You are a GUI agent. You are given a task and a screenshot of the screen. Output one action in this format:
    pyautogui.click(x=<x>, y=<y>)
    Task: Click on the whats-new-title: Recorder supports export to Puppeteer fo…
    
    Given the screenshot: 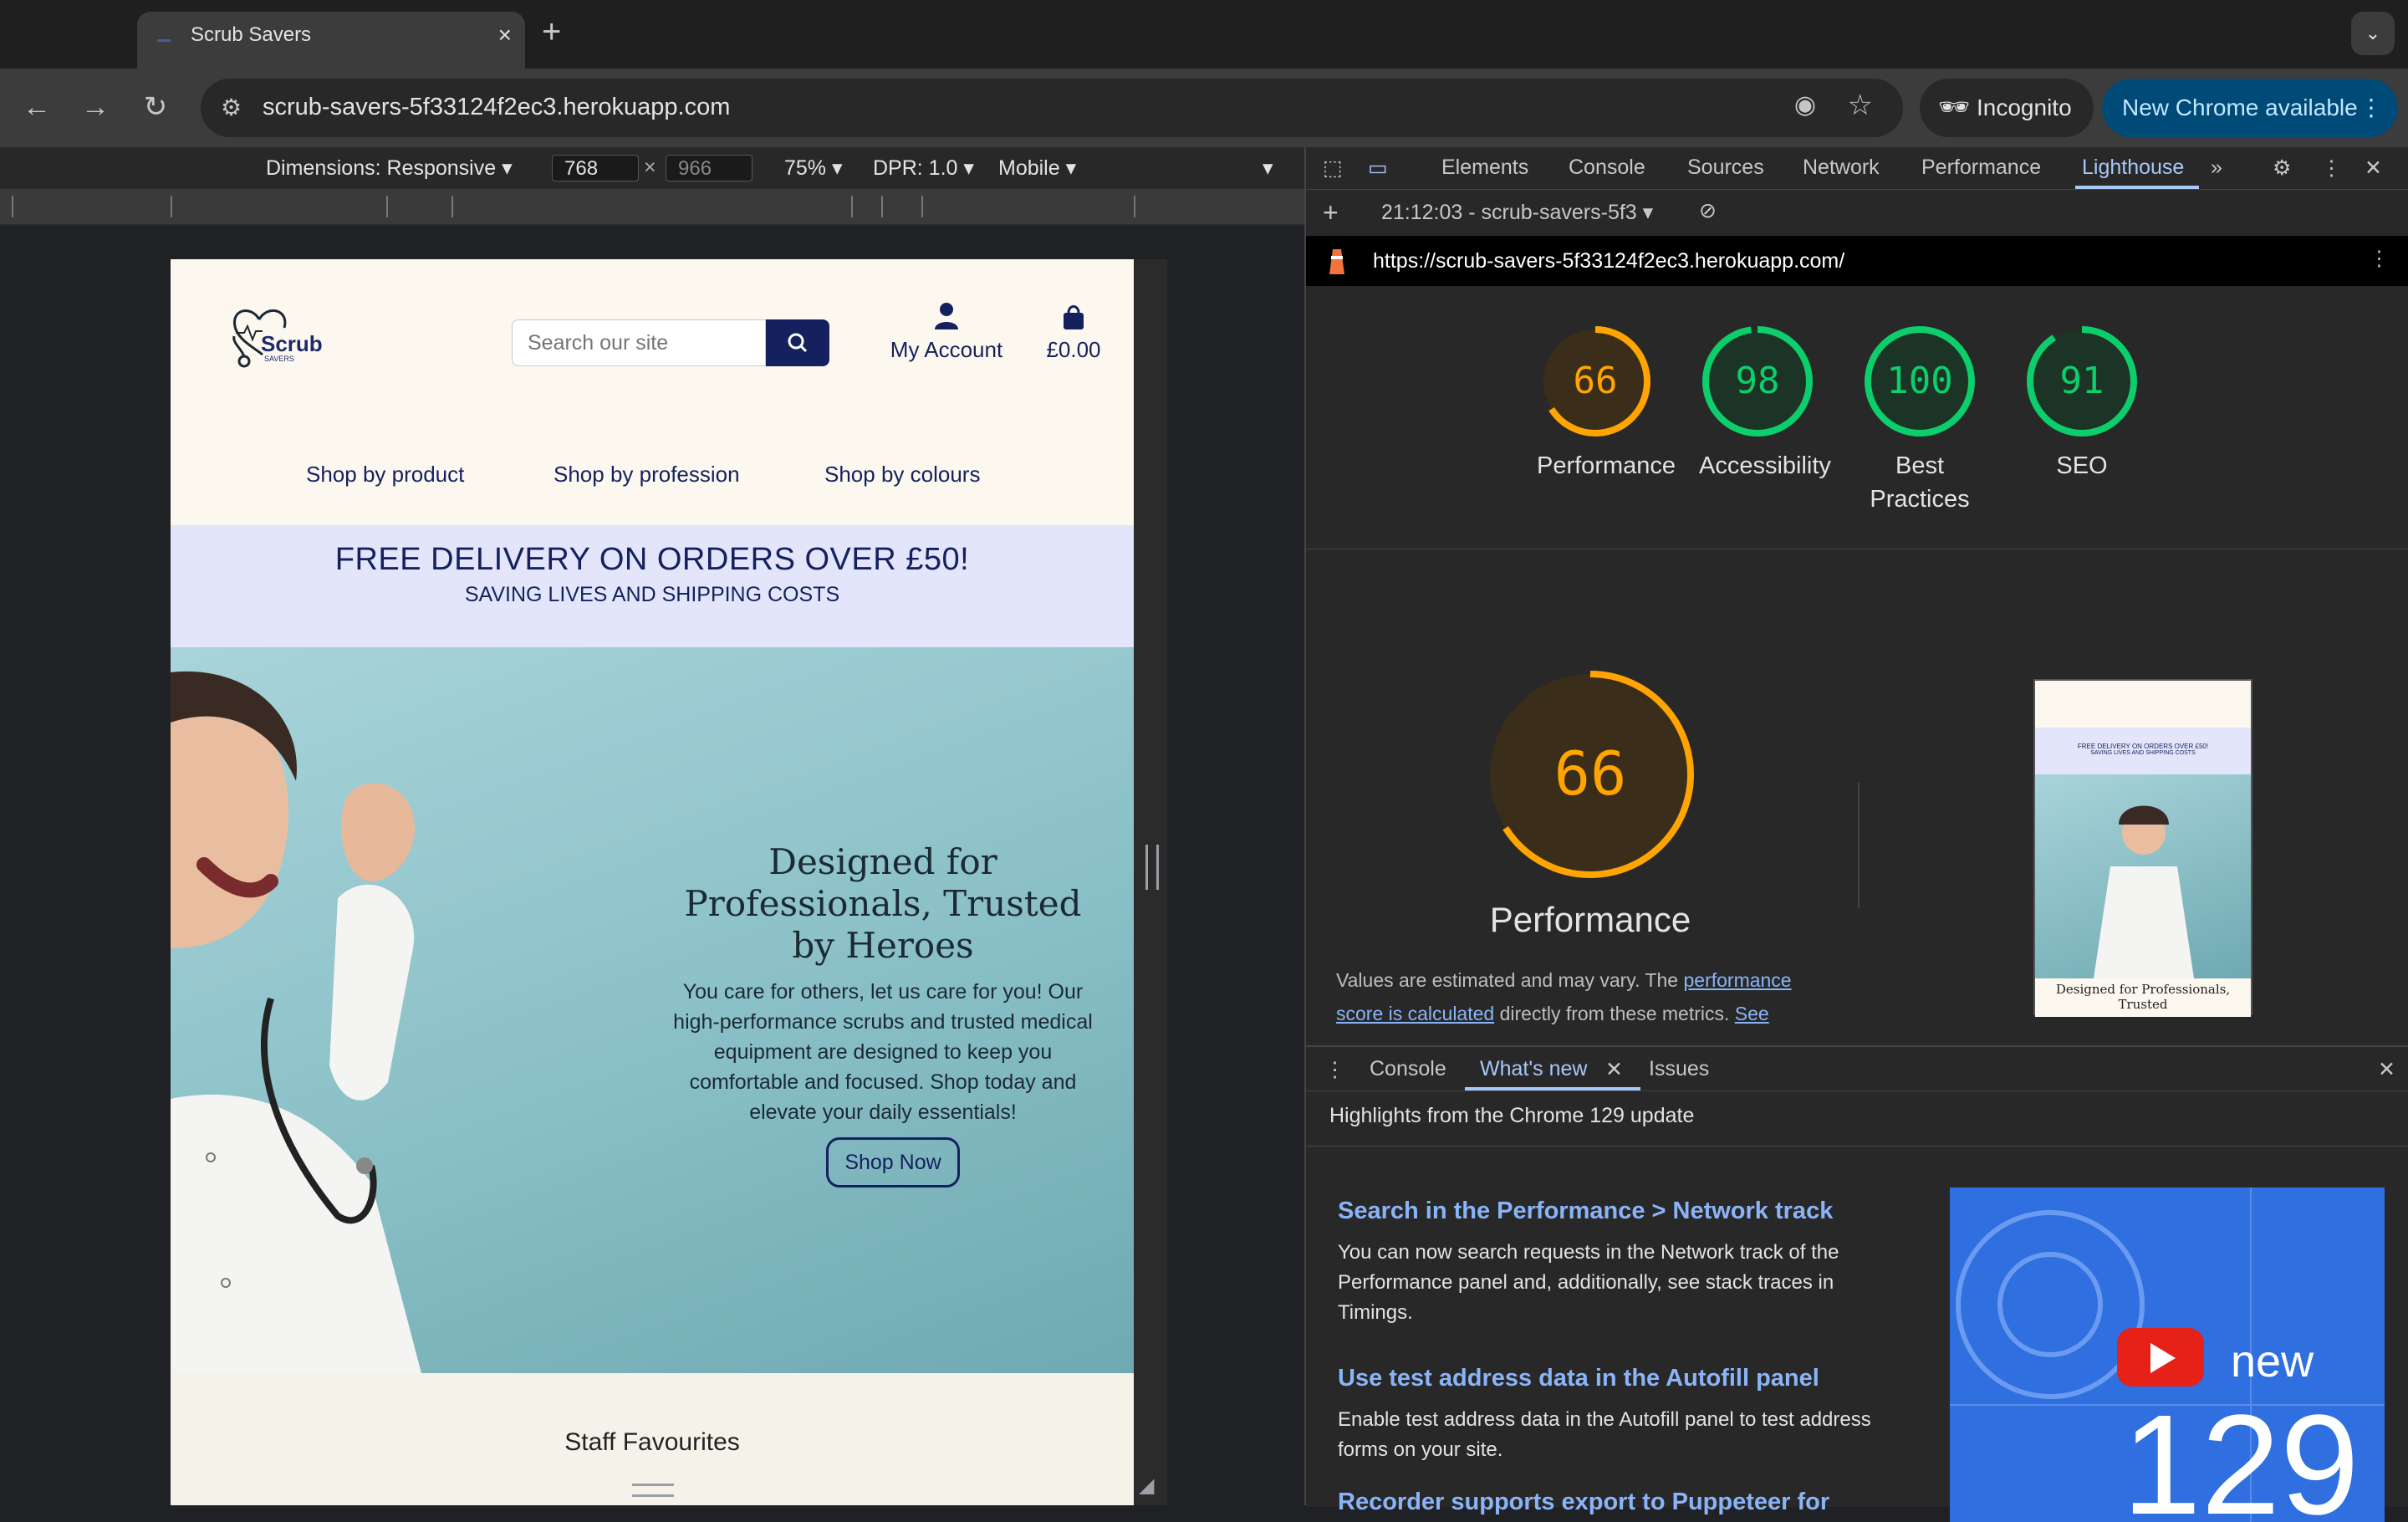 What is the action you would take?
    pyautogui.click(x=1583, y=1502)
    